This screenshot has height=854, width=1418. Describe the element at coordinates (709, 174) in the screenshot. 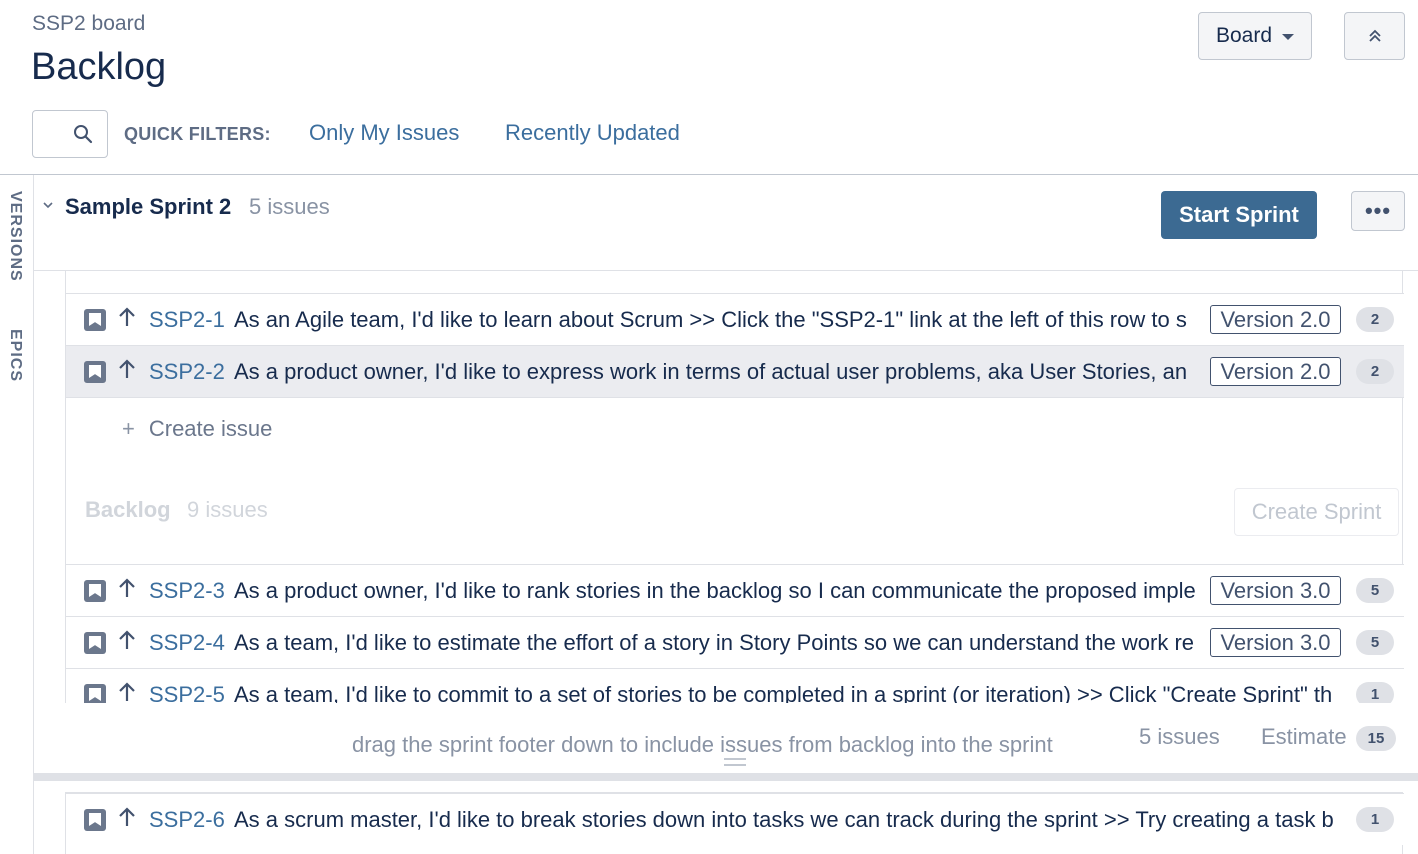

I see `header-divider` at that location.